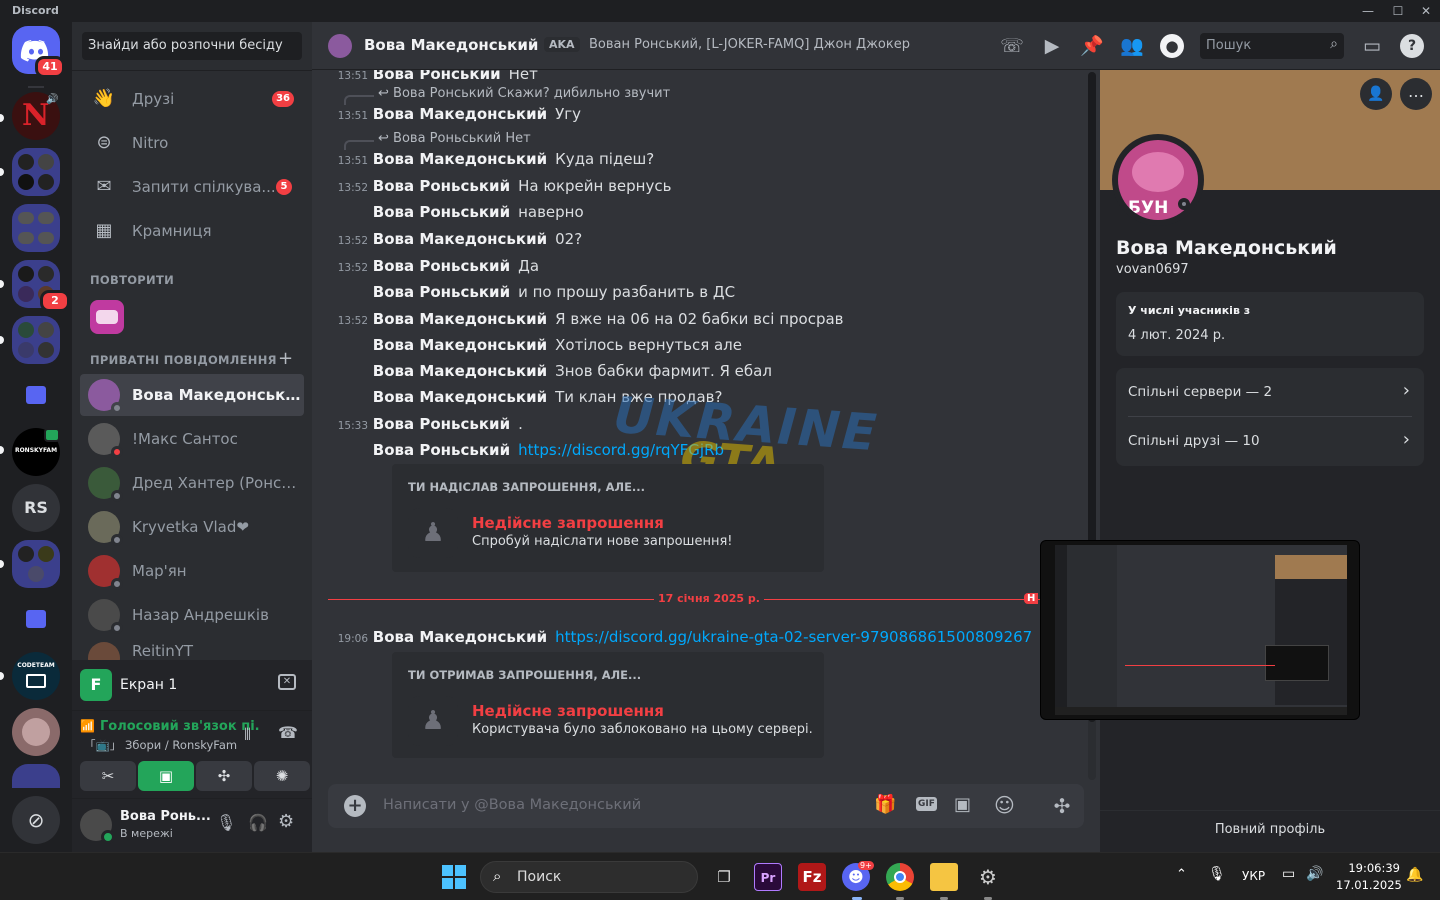 The height and width of the screenshot is (900, 1440). Describe the element at coordinates (988, 877) in the screenshot. I see `settings-taskbar-icon: ⚙` at that location.